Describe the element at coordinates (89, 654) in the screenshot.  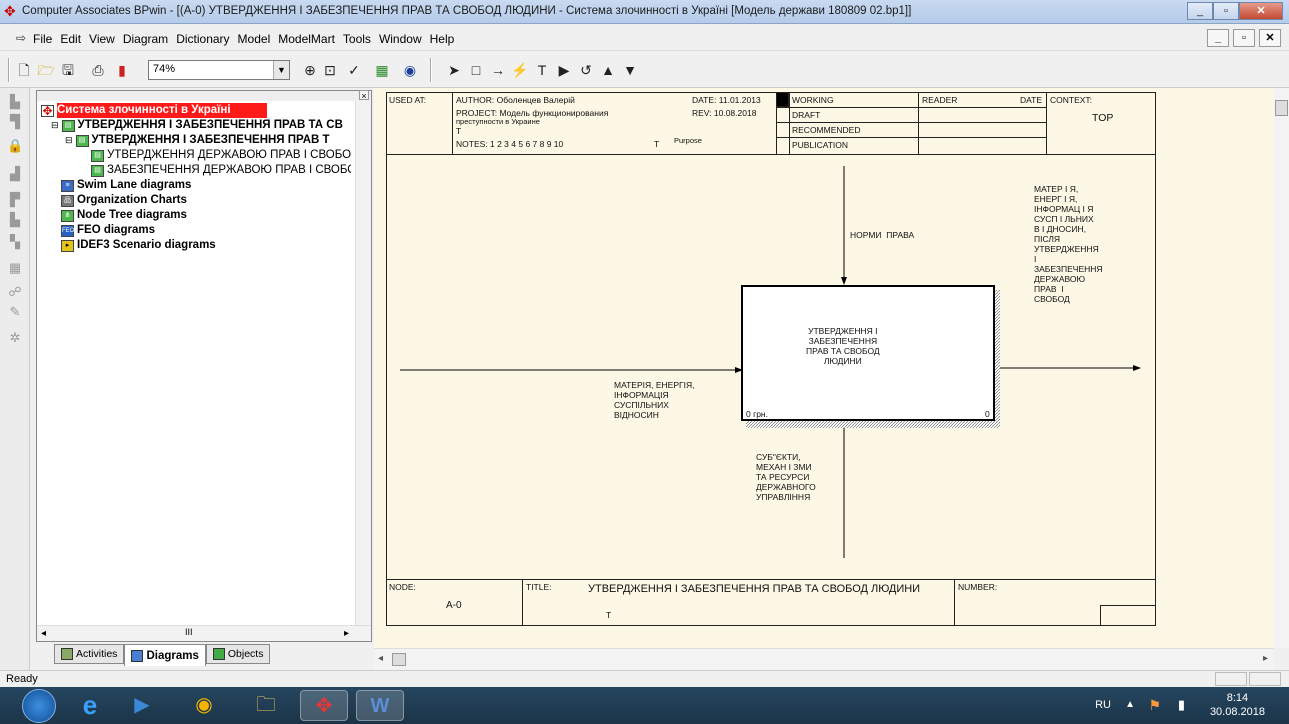
I see `tab-activities: Activities` at that location.